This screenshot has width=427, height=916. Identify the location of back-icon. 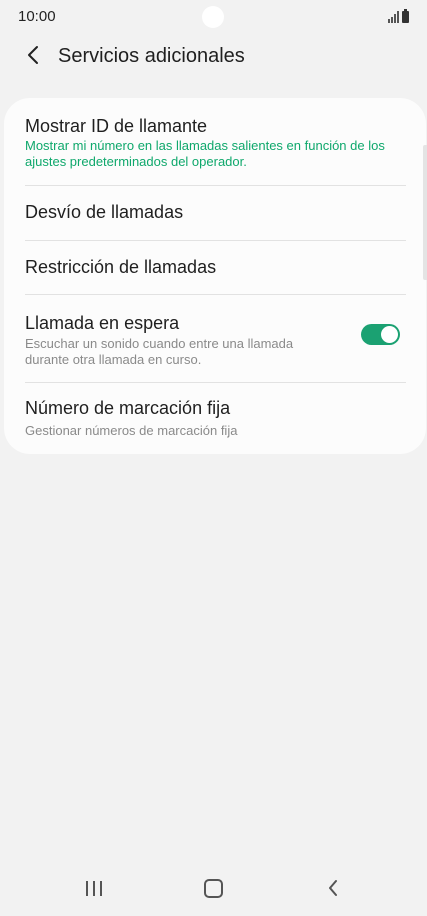
(333, 888).